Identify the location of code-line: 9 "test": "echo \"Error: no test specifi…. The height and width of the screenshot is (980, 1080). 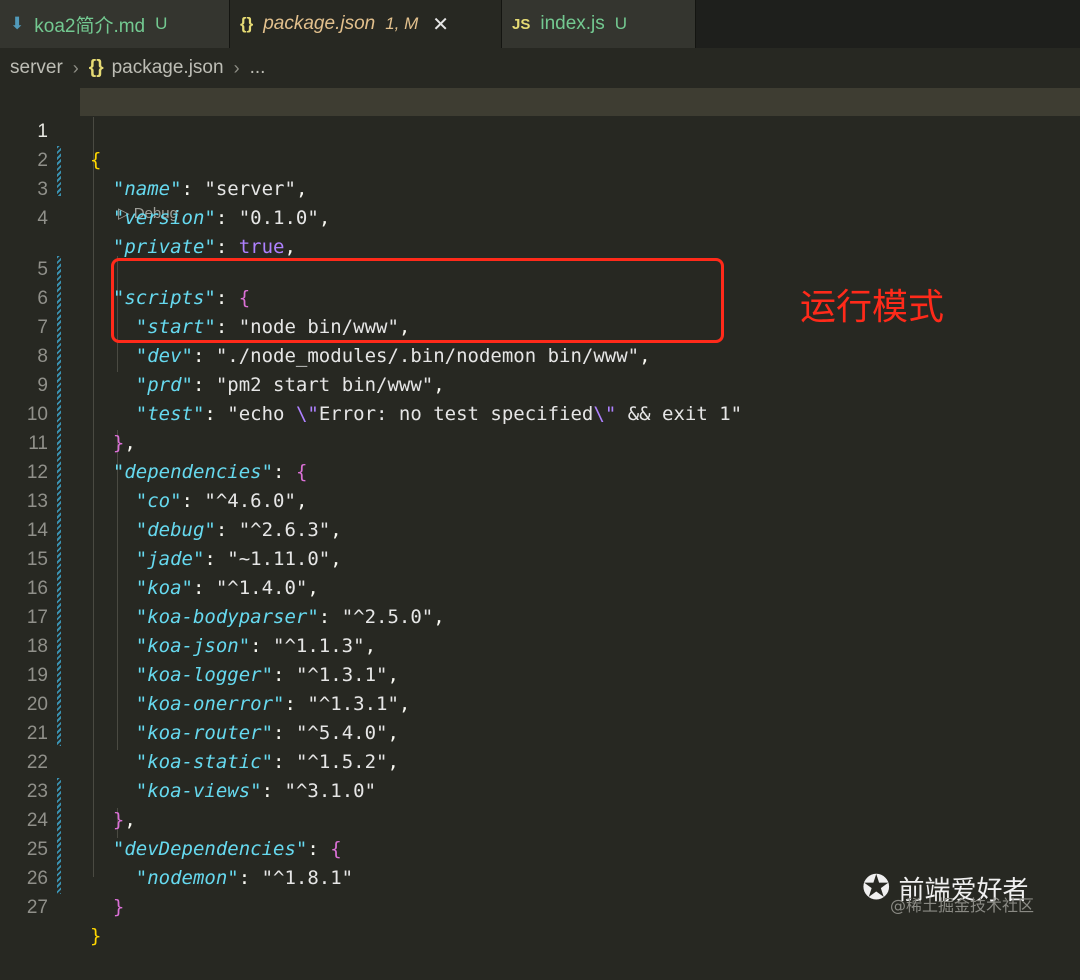
(540, 383).